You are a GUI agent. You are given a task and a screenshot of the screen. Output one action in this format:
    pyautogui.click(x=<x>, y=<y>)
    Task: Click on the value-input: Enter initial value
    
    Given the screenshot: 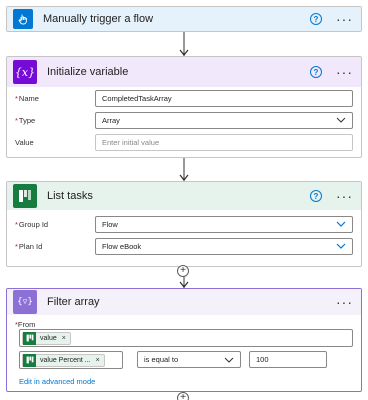 What is the action you would take?
    pyautogui.click(x=224, y=142)
    